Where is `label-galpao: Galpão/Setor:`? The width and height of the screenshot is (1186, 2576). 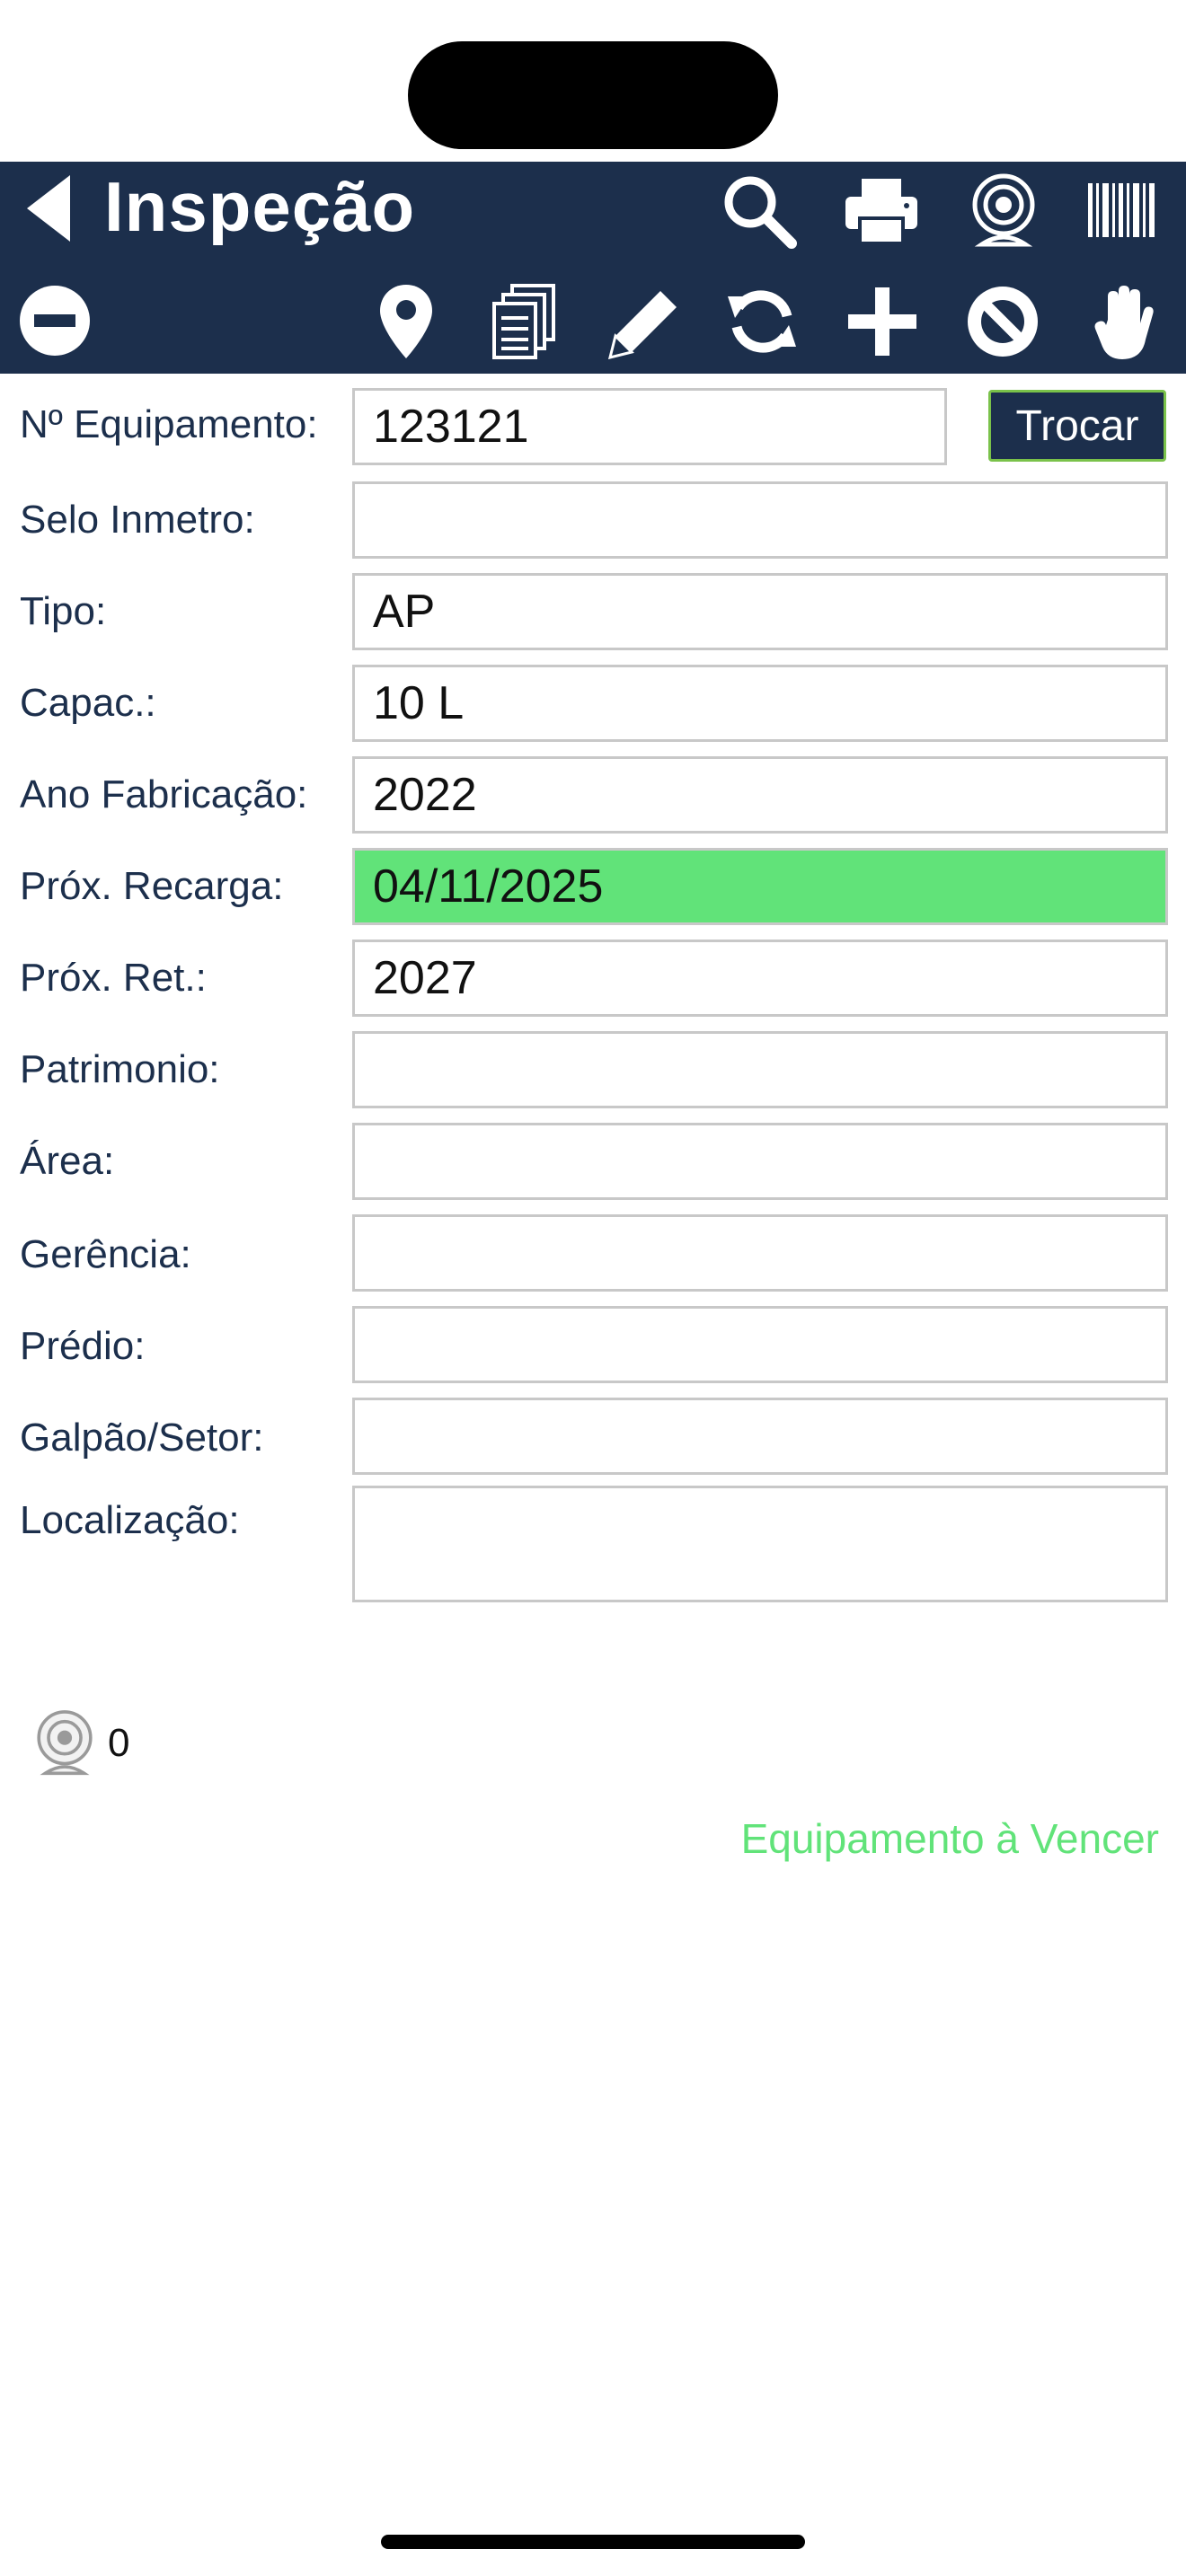
label-galpao: Galpão/Setor: is located at coordinates (142, 1438).